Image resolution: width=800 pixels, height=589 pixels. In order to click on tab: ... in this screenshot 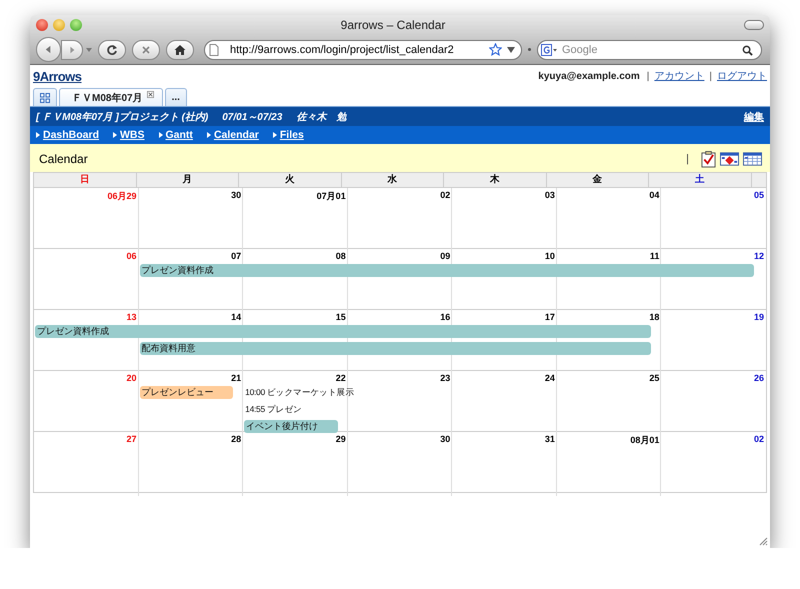, I will do `click(175, 97)`.